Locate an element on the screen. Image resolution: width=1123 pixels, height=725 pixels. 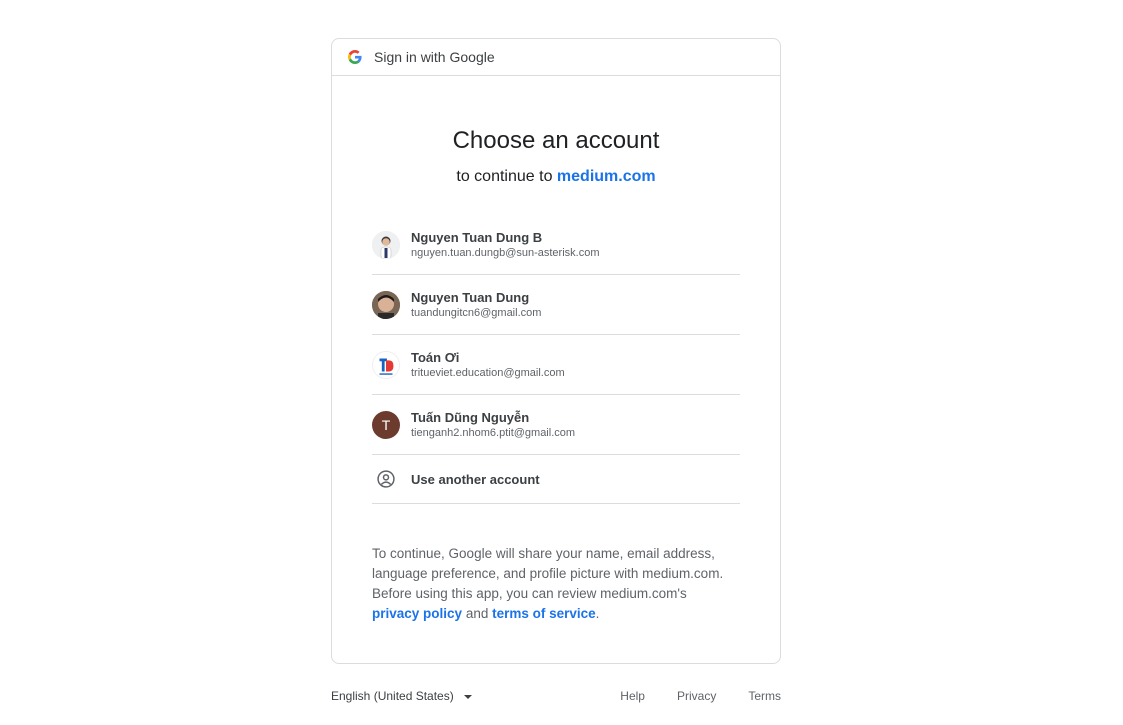
account-name: Nguyen Tuan Dung is located at coordinates (470, 297).